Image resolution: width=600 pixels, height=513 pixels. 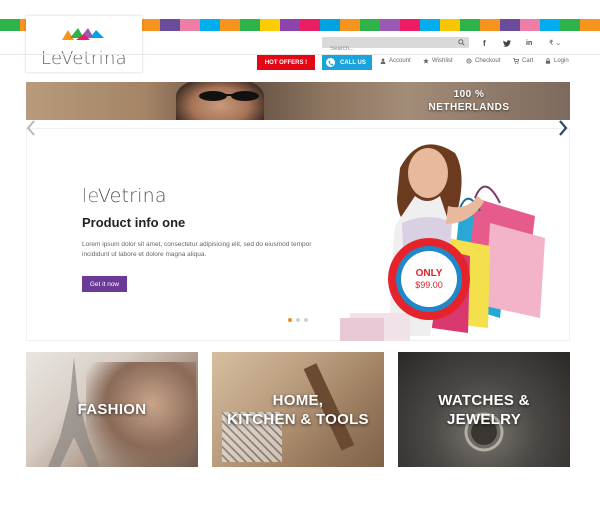 I want to click on category-label-fashion-line1: FASHION, so click(x=112, y=409).